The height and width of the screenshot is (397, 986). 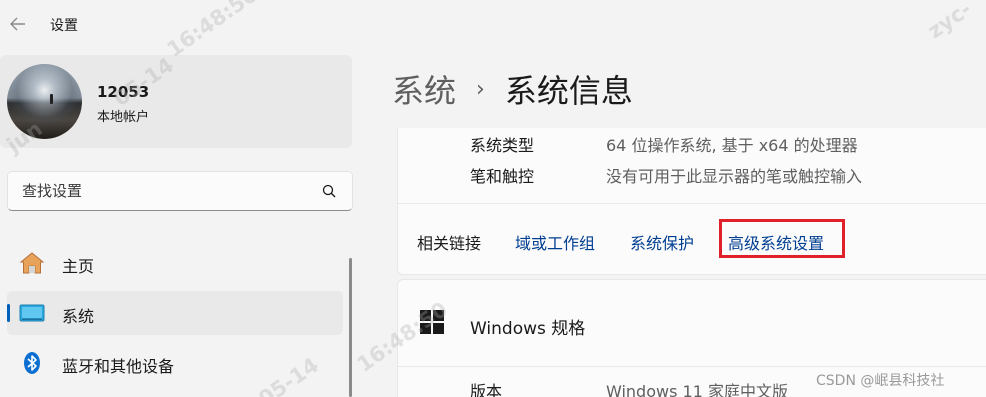 I want to click on back-button, so click(x=18, y=24).